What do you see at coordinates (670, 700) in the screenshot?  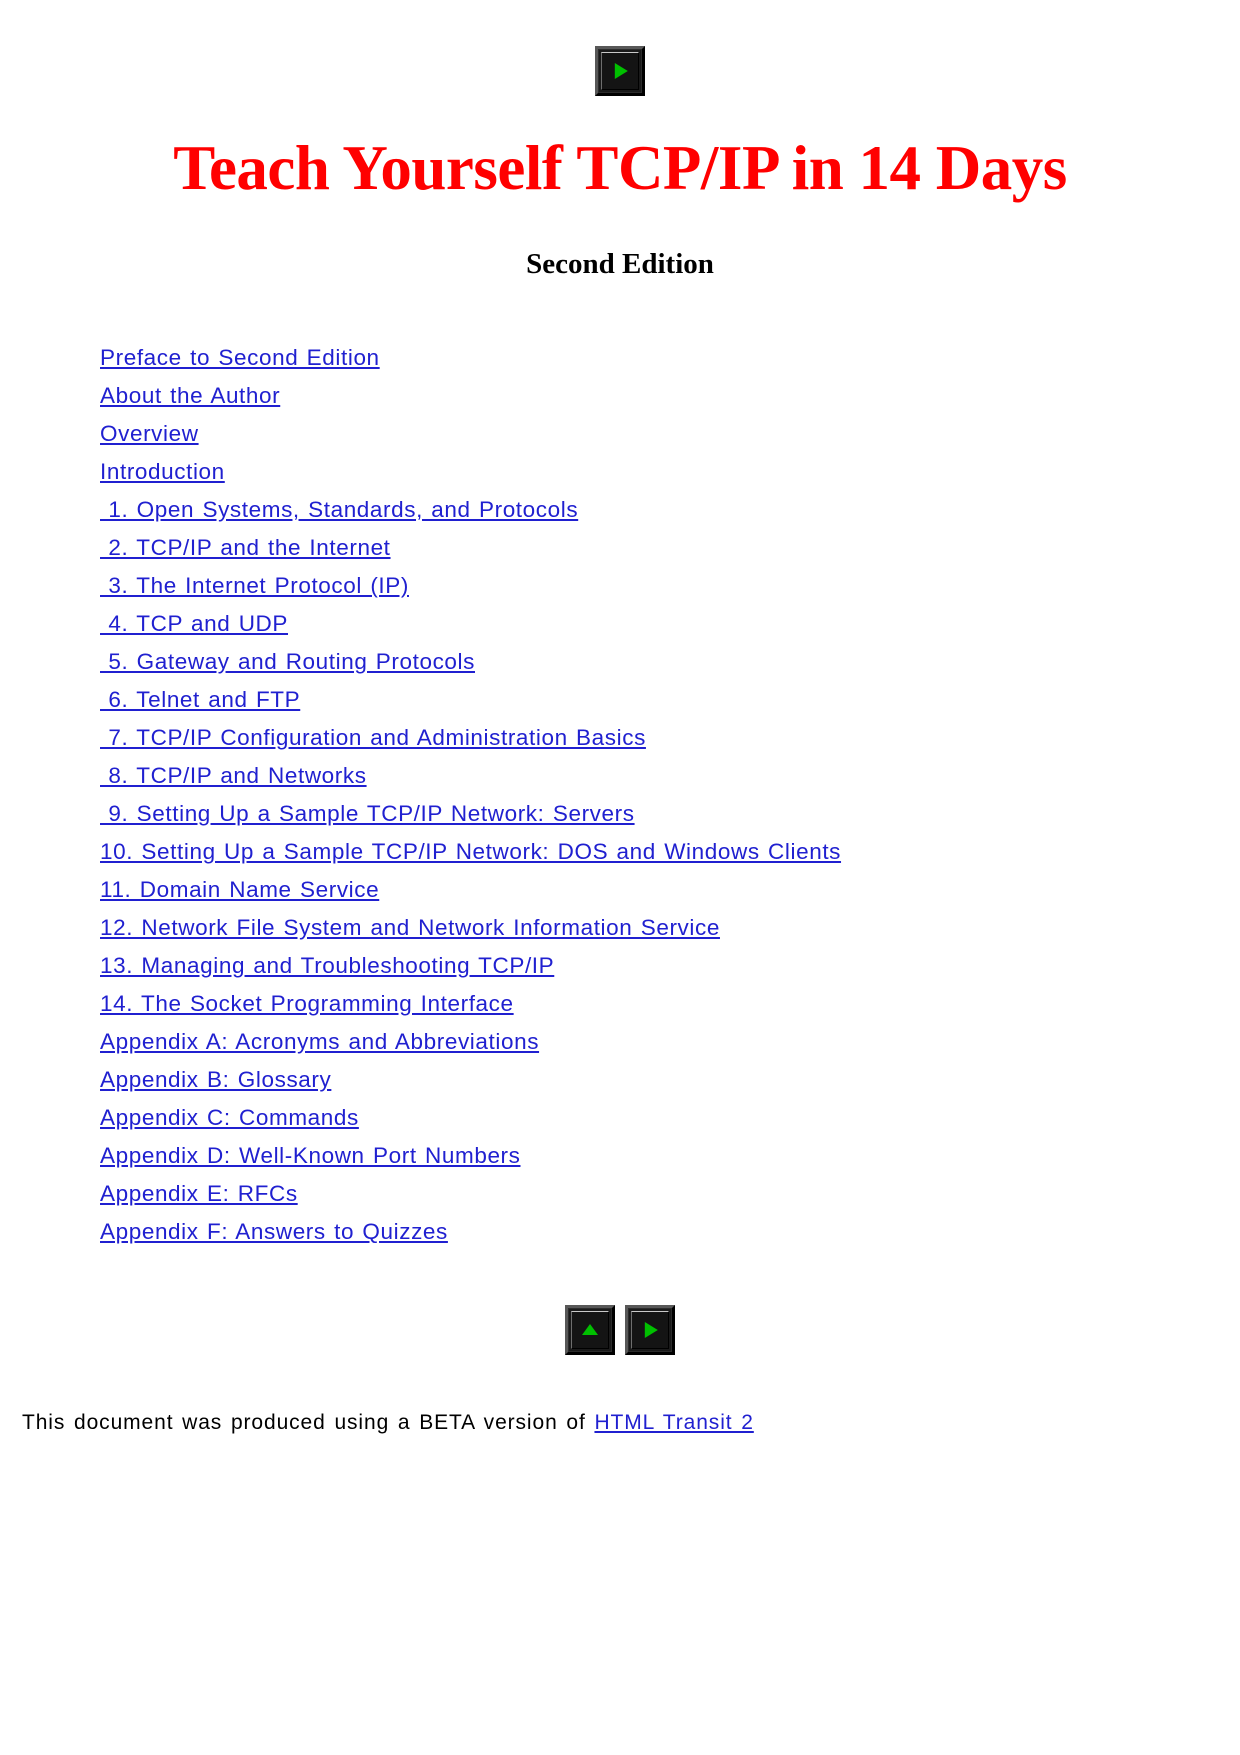 I see `list-item: 6. Telnet and FTP` at bounding box center [670, 700].